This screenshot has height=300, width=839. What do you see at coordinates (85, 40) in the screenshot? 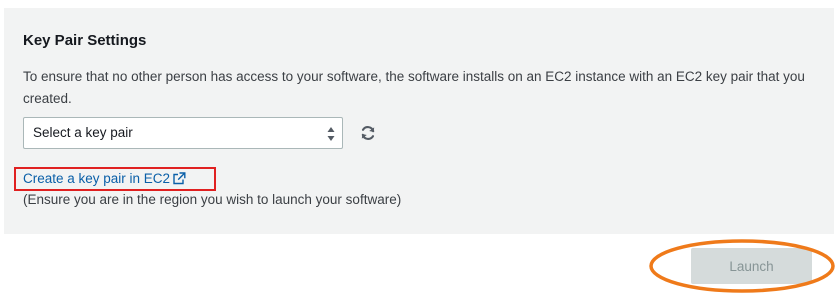
I see `panel-title: Key Pair Settings` at bounding box center [85, 40].